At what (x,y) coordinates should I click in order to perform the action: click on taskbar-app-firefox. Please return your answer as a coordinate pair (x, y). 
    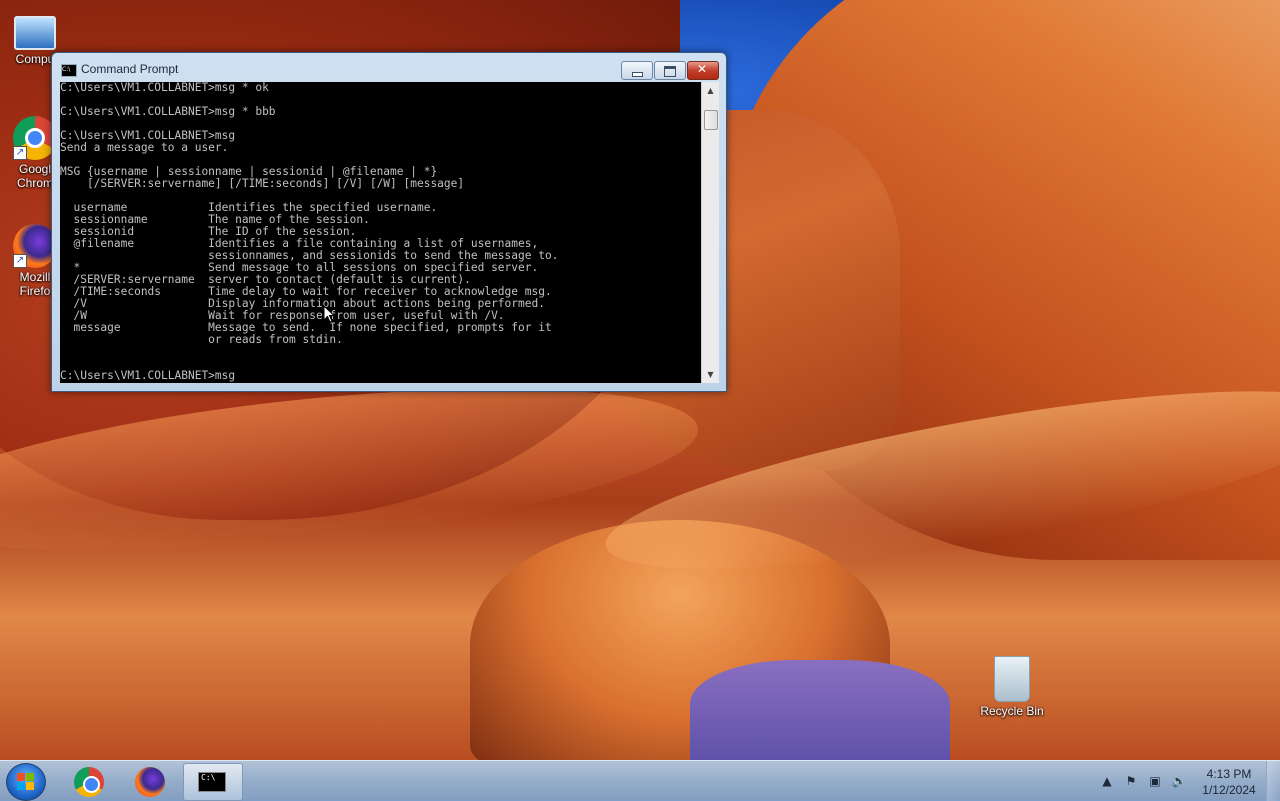
    Looking at the image, I should click on (150, 781).